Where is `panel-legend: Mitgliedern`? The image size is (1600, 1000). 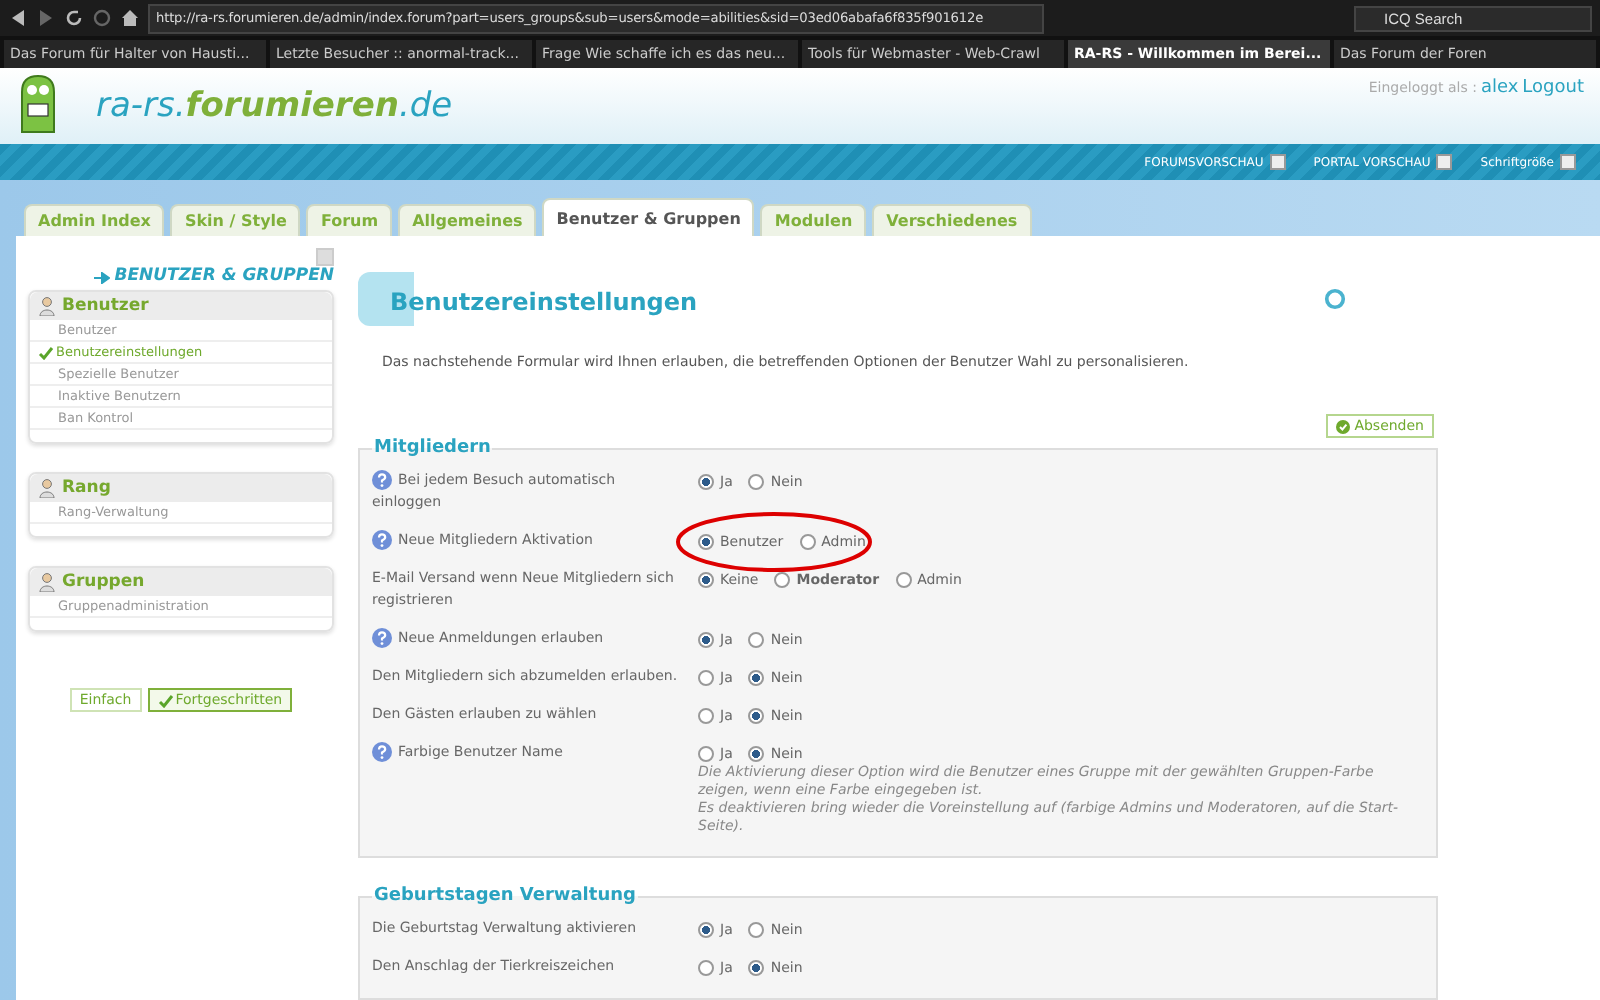
panel-legend: Mitgliedern is located at coordinates (432, 448).